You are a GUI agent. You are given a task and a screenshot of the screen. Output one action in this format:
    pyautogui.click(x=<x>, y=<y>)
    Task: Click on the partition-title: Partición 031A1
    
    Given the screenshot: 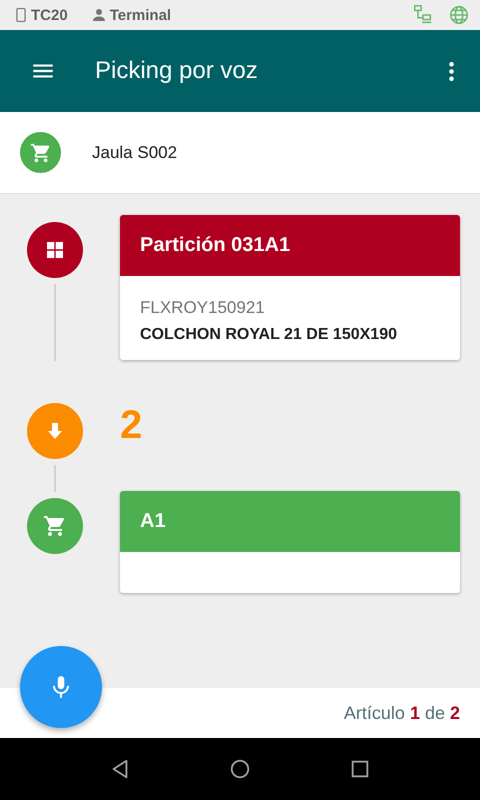 What is the action you would take?
    pyautogui.click(x=215, y=245)
    